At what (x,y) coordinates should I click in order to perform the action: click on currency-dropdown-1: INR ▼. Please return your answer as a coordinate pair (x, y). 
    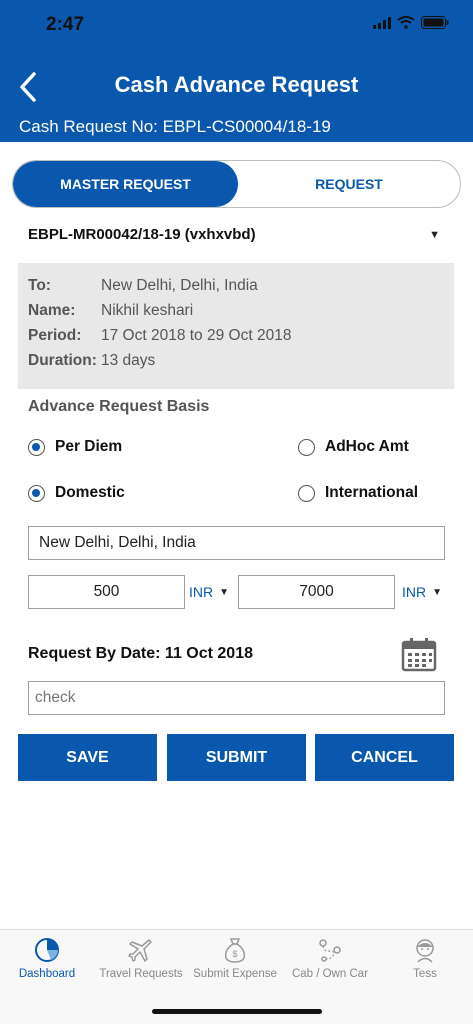
    Looking at the image, I should click on (209, 592).